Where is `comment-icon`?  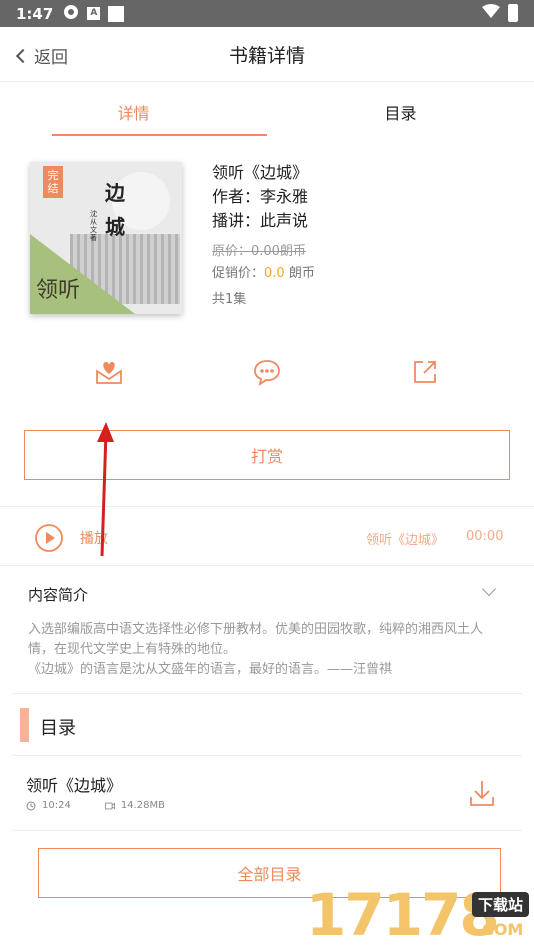 comment-icon is located at coordinates (267, 372).